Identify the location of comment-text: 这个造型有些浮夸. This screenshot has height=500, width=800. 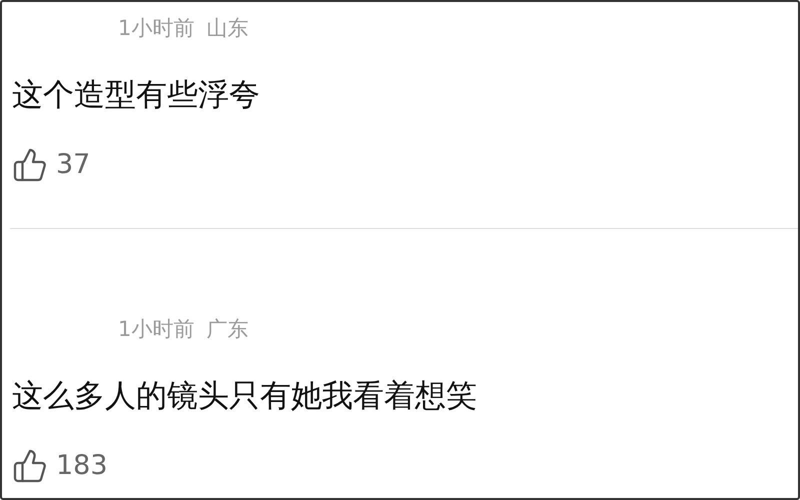
(136, 95).